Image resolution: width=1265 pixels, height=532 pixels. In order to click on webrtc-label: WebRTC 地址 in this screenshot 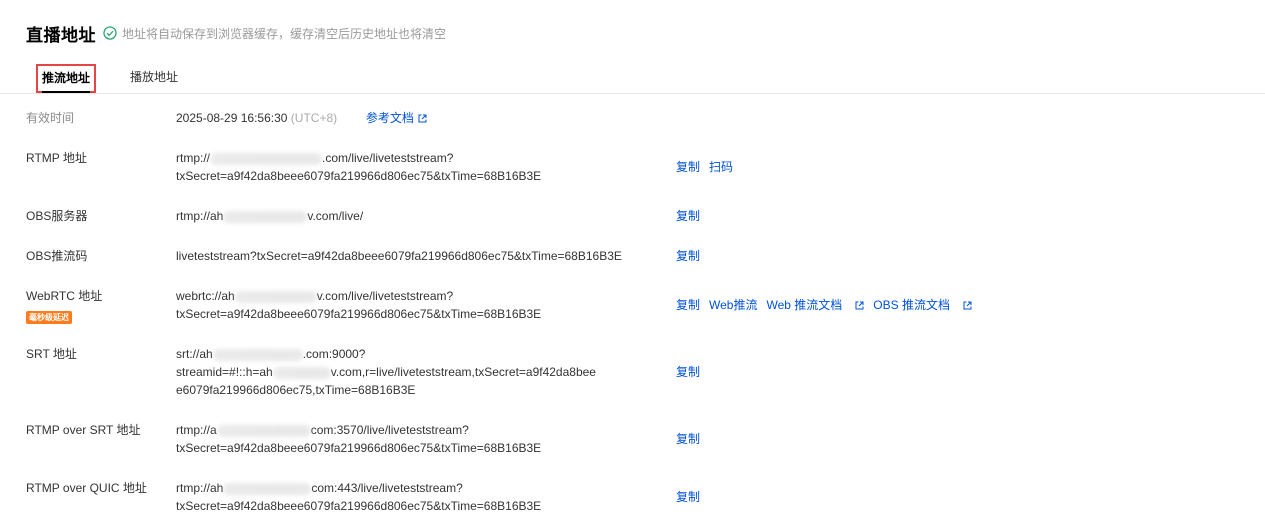, I will do `click(64, 296)`.